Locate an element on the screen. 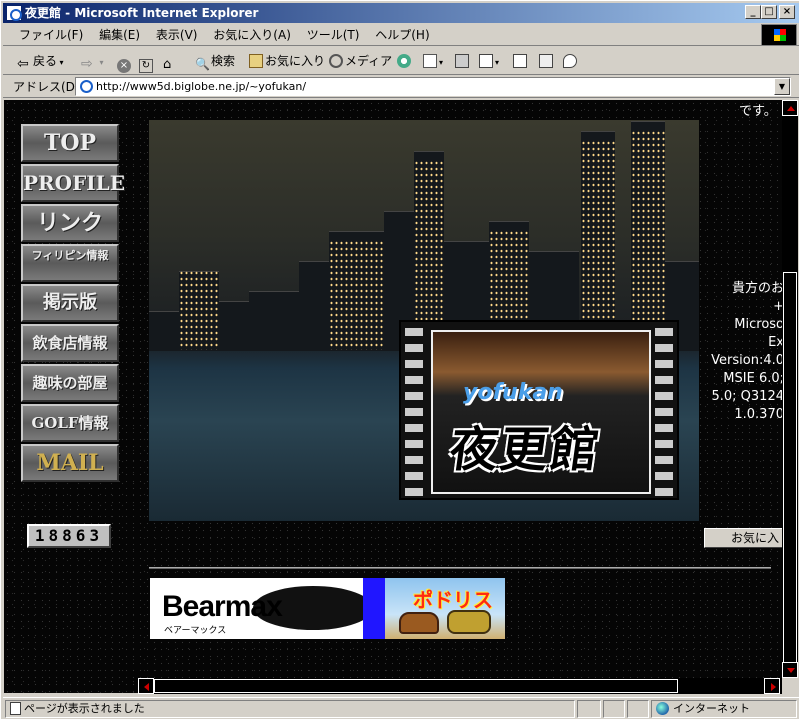  standard-toolbar: ⇦ 戻る ▾ ⇨ ▾ × ↻ ⌂ 🔍検索 お気に入り メディア ▾ ▾ is located at coordinates (401, 61).